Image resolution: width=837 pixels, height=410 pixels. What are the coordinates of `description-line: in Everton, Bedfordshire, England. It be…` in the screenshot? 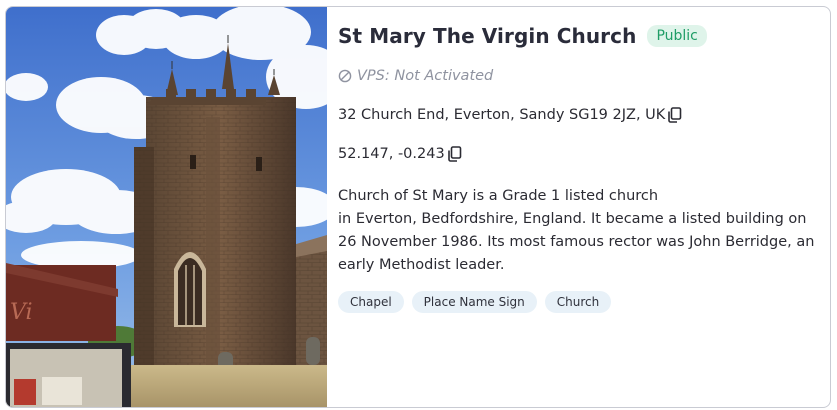 It's located at (572, 219).